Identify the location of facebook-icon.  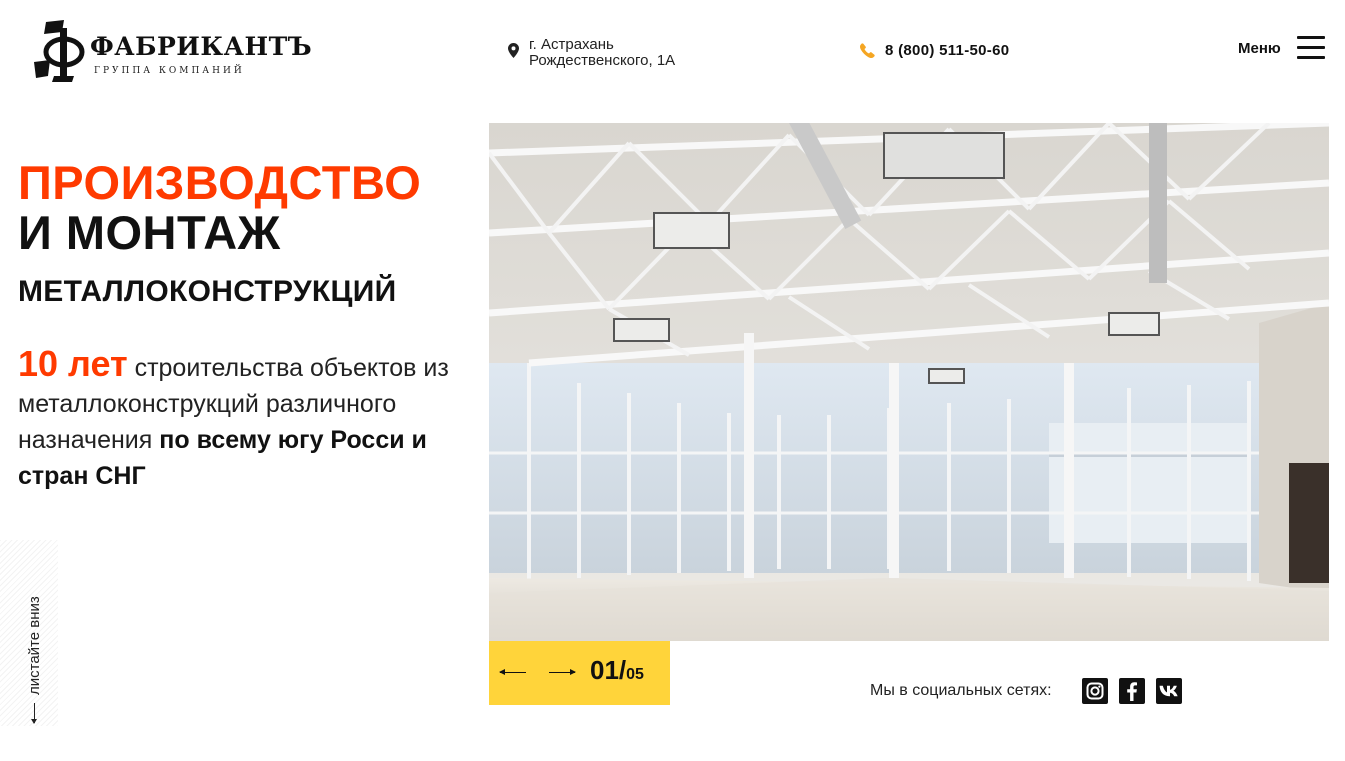
(1131, 691).